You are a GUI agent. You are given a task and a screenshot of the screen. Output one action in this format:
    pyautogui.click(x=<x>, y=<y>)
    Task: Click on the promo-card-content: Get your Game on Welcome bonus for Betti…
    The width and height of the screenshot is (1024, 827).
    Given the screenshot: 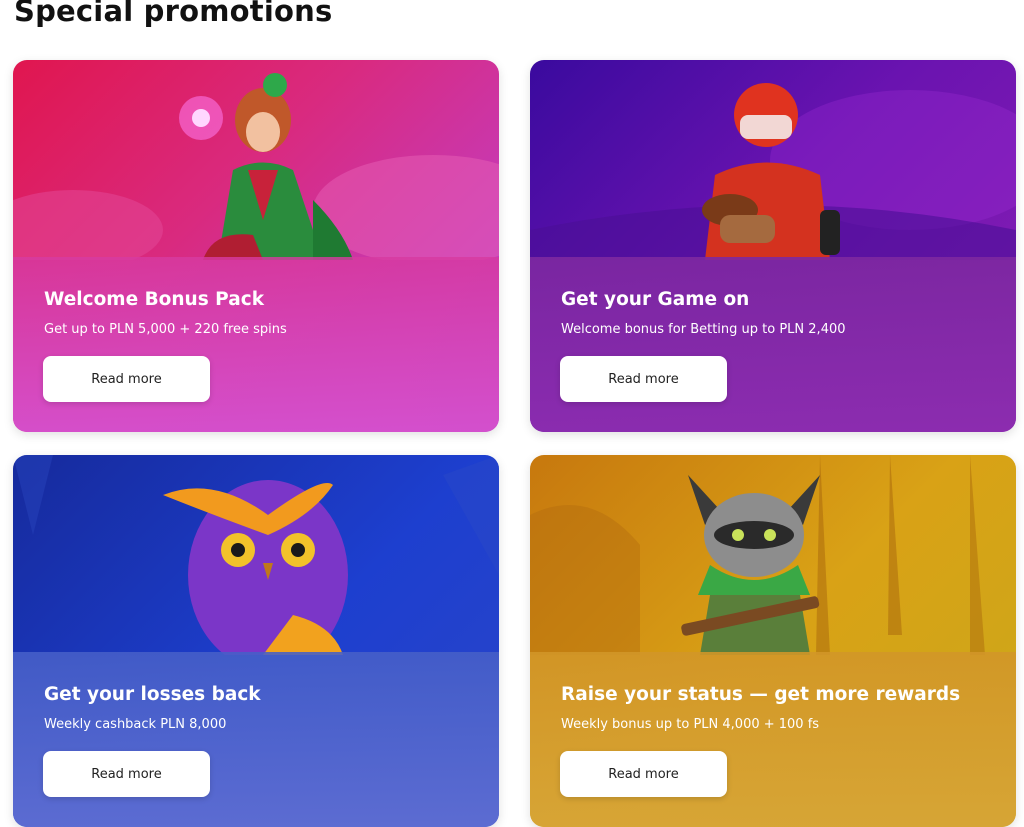 What is the action you would take?
    pyautogui.click(x=773, y=344)
    